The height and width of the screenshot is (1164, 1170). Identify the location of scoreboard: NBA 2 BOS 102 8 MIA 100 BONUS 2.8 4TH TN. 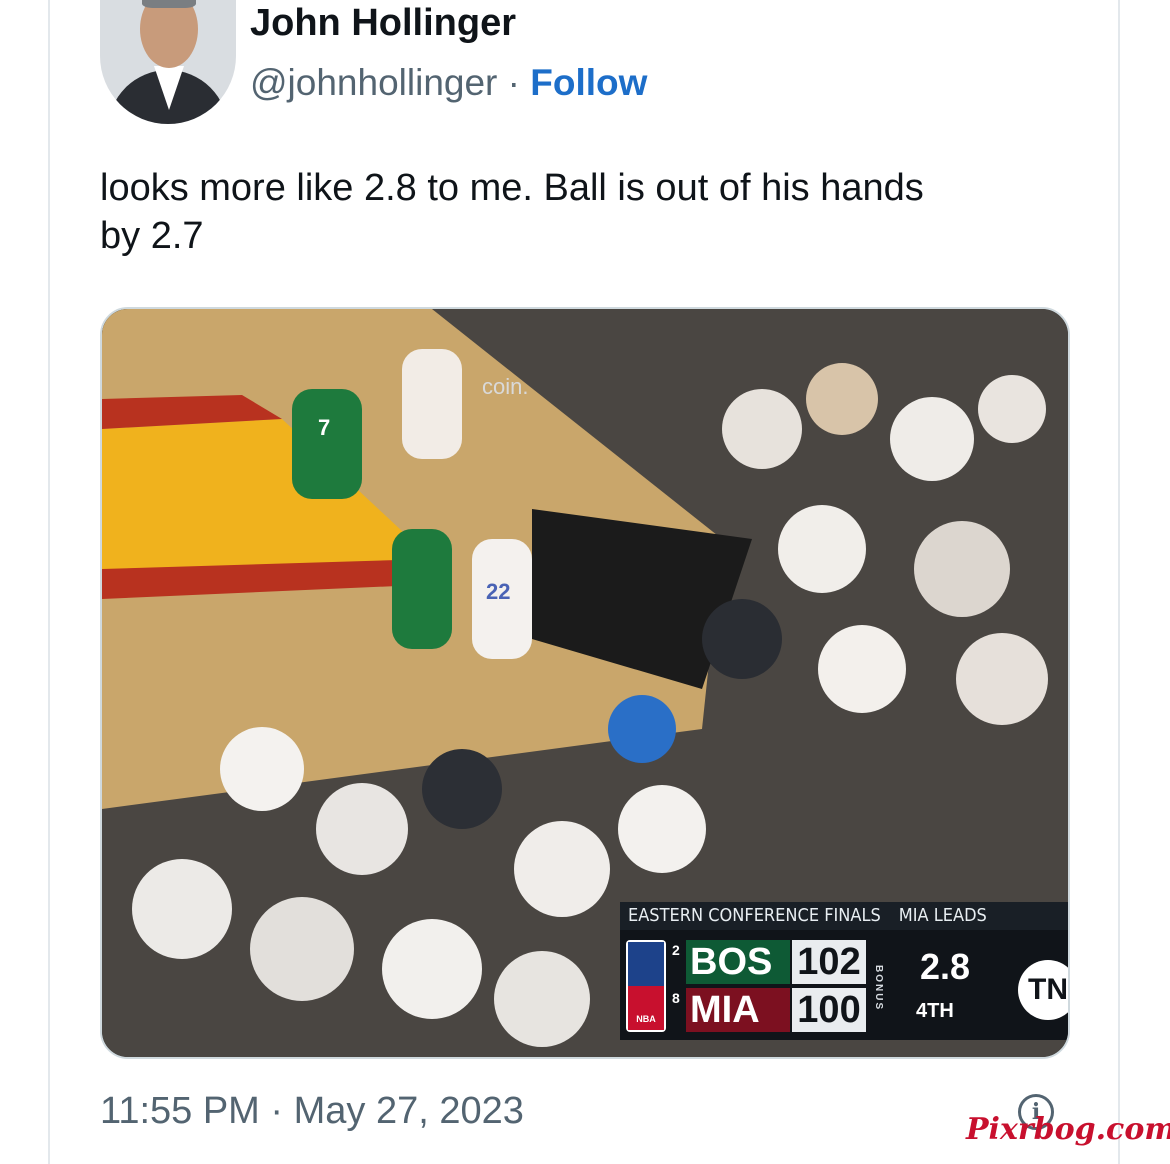
(844, 985).